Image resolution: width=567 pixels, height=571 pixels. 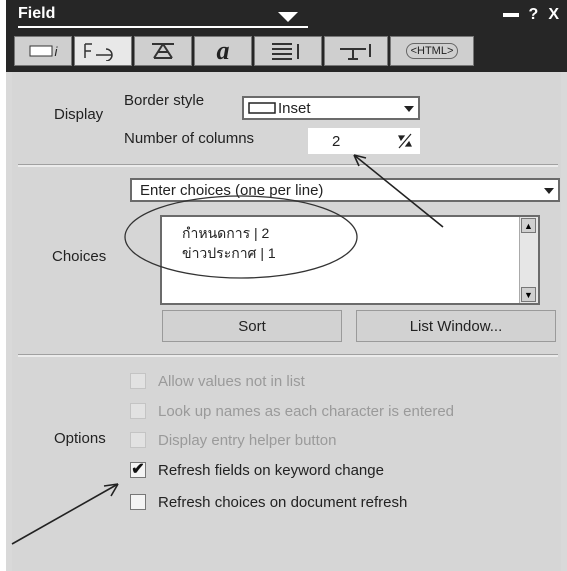 What do you see at coordinates (80, 438) in the screenshot?
I see `options-section-label: Options` at bounding box center [80, 438].